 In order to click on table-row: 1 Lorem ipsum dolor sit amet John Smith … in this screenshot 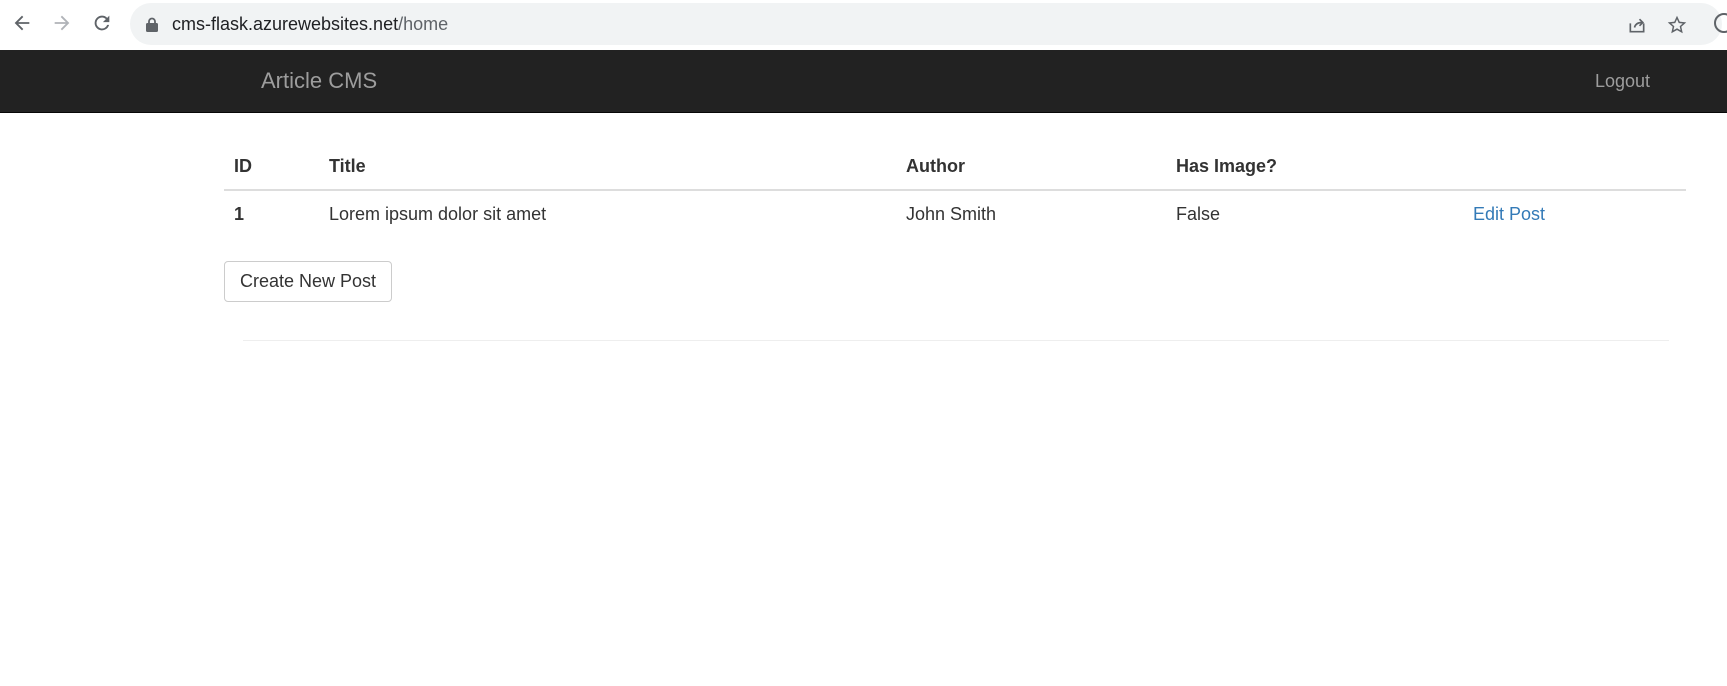, I will do `click(955, 213)`.